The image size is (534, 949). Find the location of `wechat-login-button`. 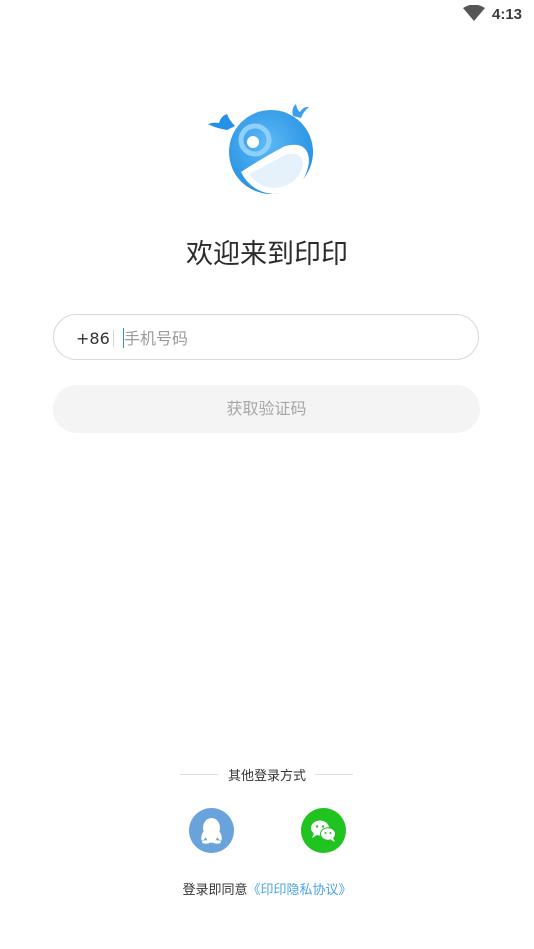

wechat-login-button is located at coordinates (323, 830).